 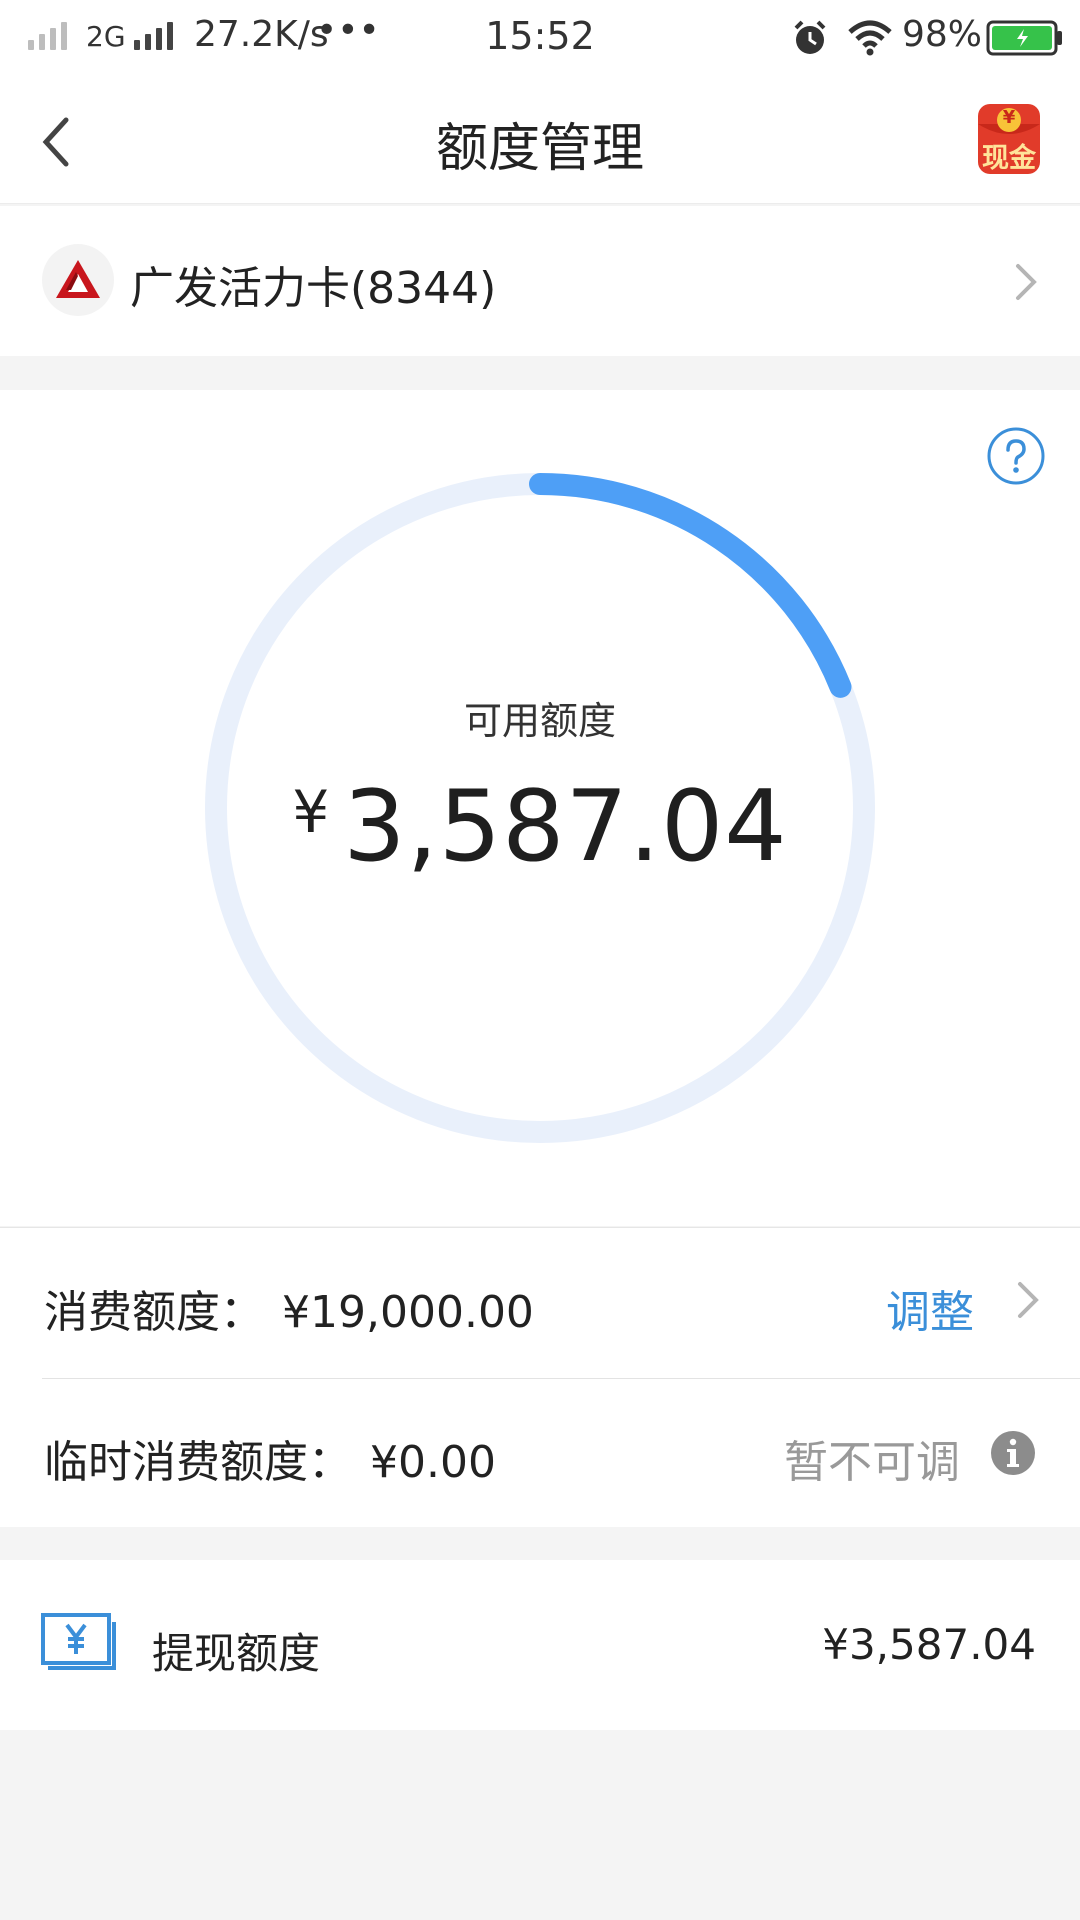 What do you see at coordinates (540, 1645) in the screenshot?
I see `cash-limit-row: 提现额度 ¥3,587.04` at bounding box center [540, 1645].